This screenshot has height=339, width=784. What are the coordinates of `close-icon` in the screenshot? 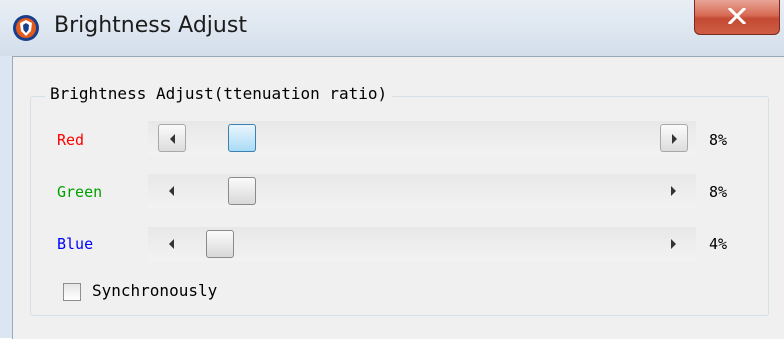 It's located at (737, 16).